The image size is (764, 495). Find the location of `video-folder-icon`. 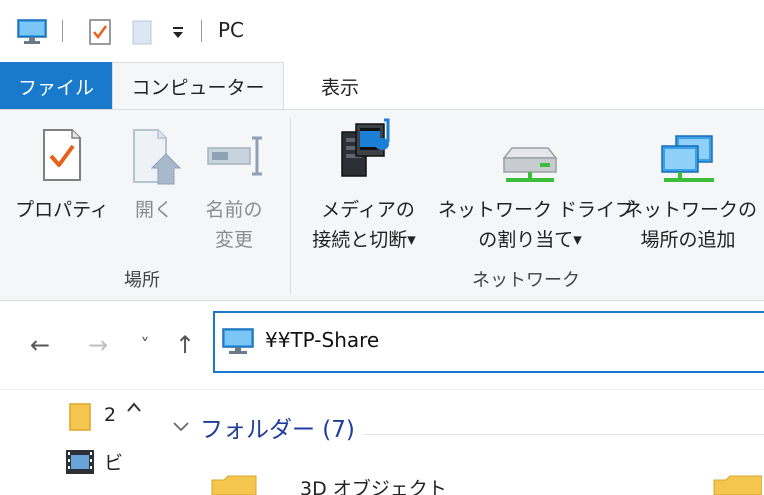

video-folder-icon is located at coordinates (80, 464).